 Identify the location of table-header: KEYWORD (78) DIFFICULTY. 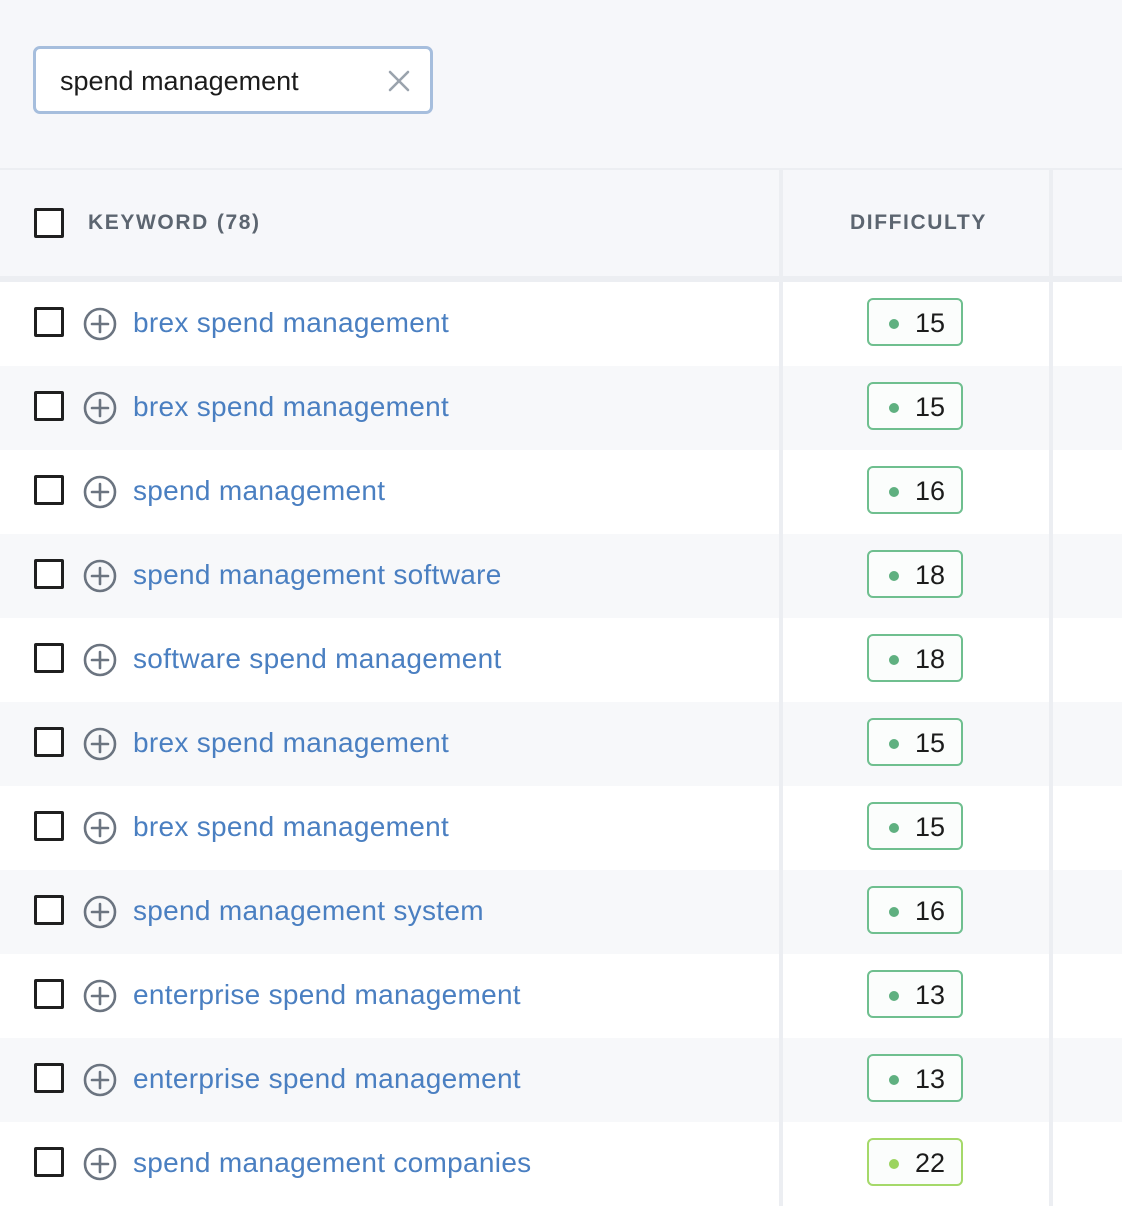
(561, 222).